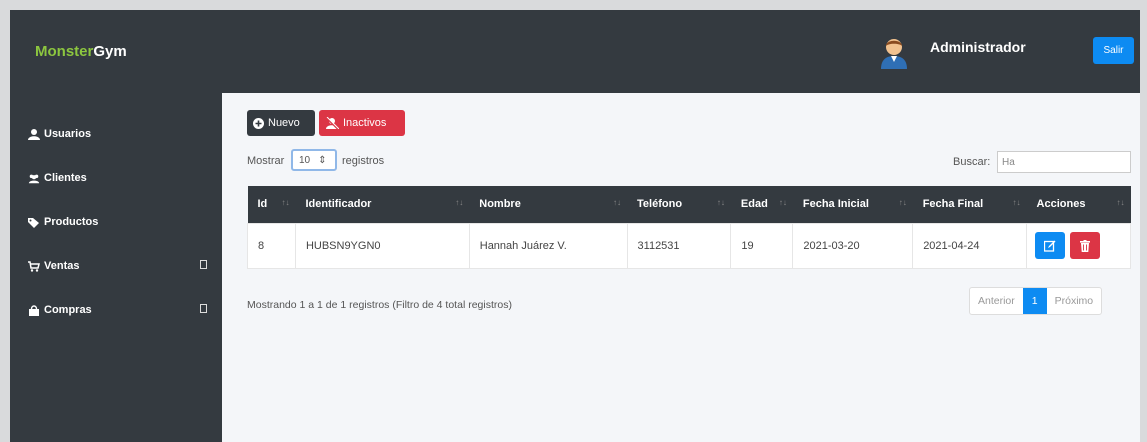 This screenshot has width=1147, height=442. Describe the element at coordinates (322, 160) in the screenshot. I see `select-arrows-icon: ⇕` at that location.